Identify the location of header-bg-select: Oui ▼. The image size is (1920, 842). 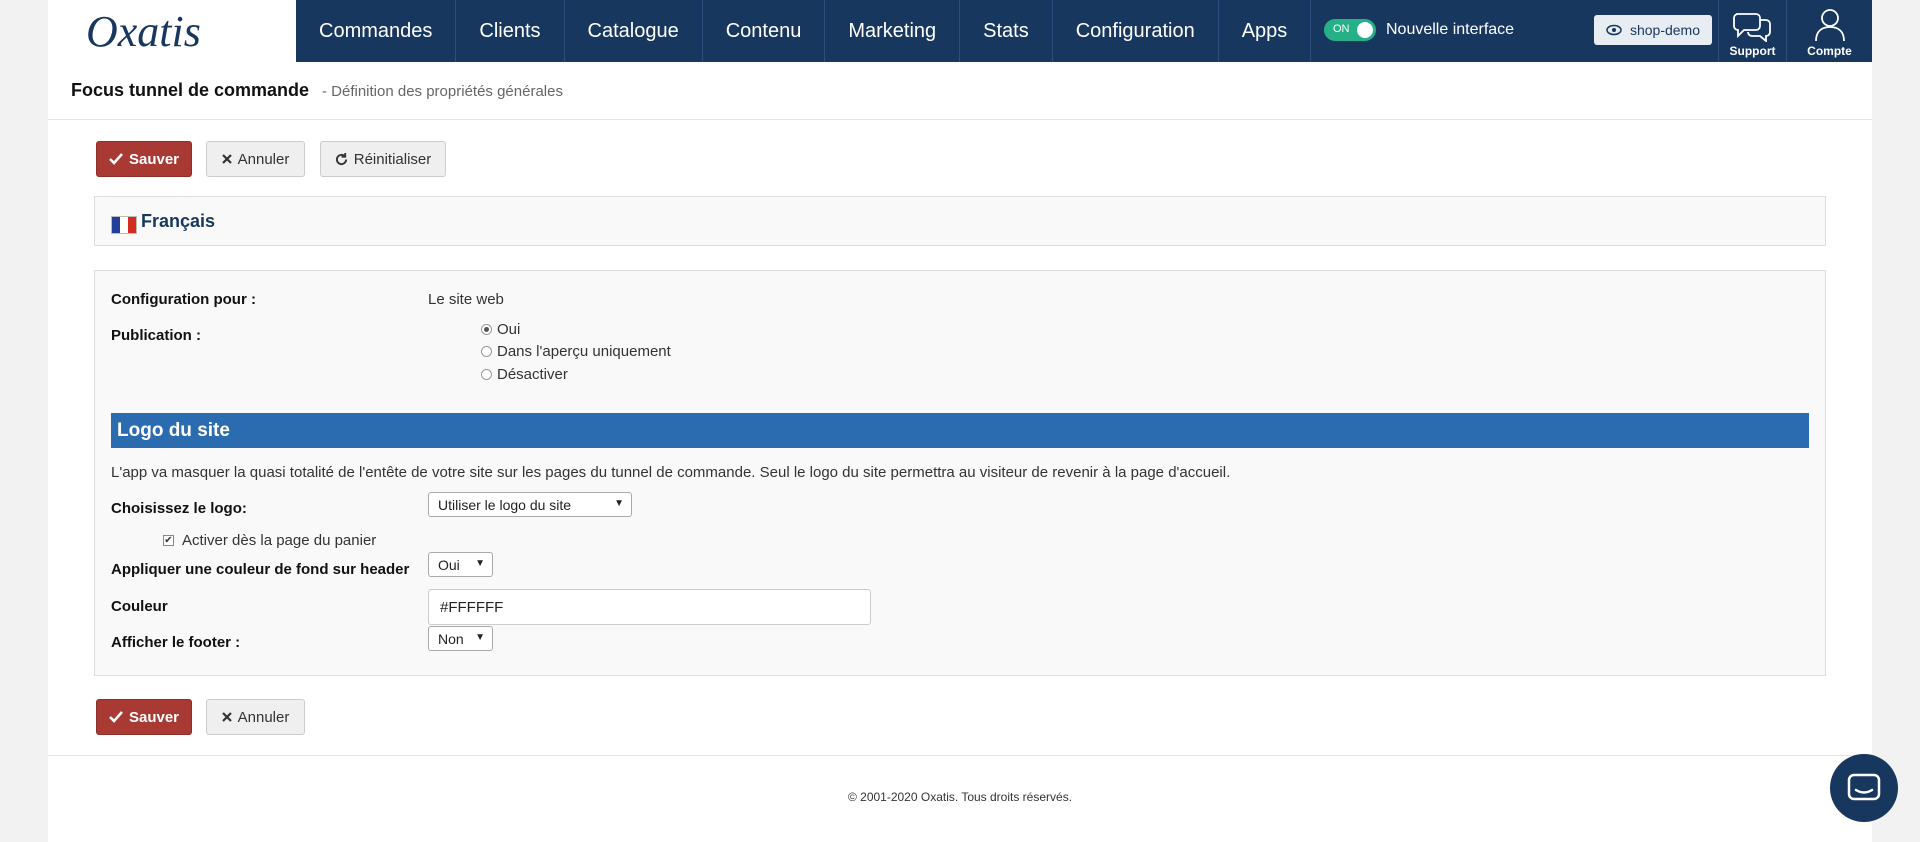
(460, 564).